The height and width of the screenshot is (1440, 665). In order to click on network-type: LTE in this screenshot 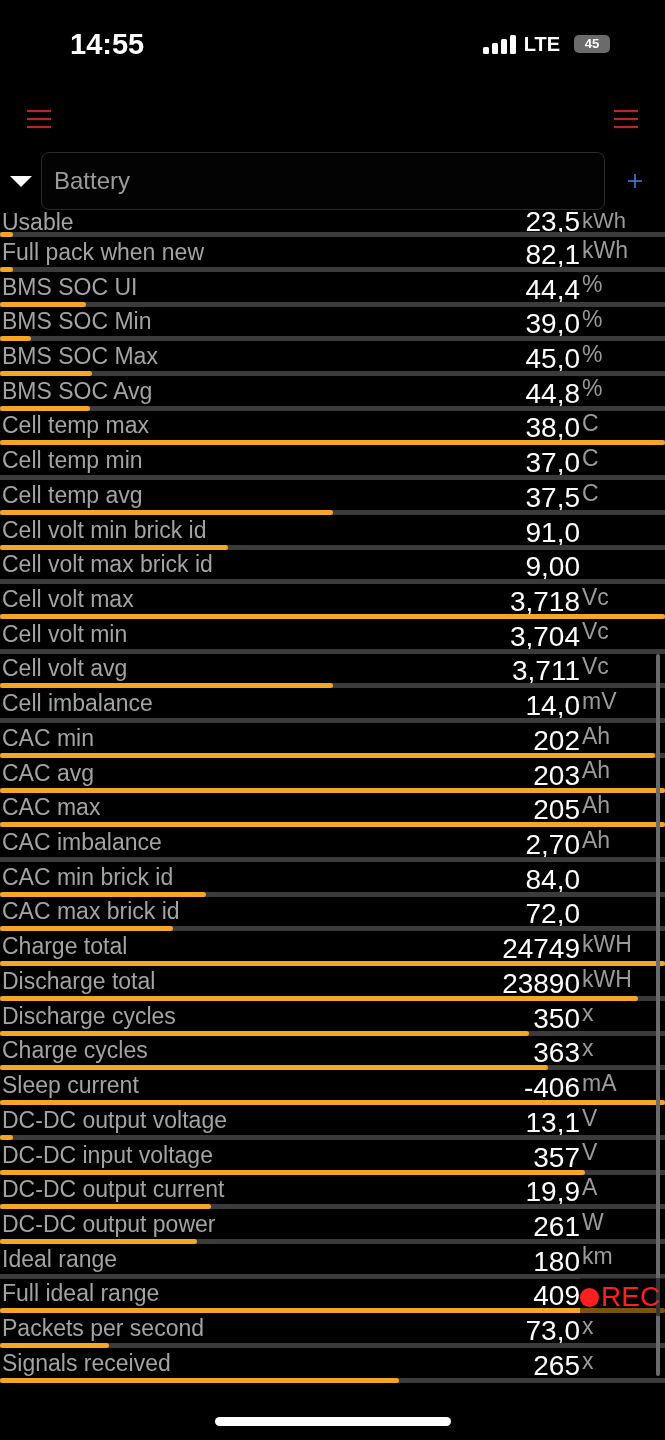, I will do `click(541, 44)`.